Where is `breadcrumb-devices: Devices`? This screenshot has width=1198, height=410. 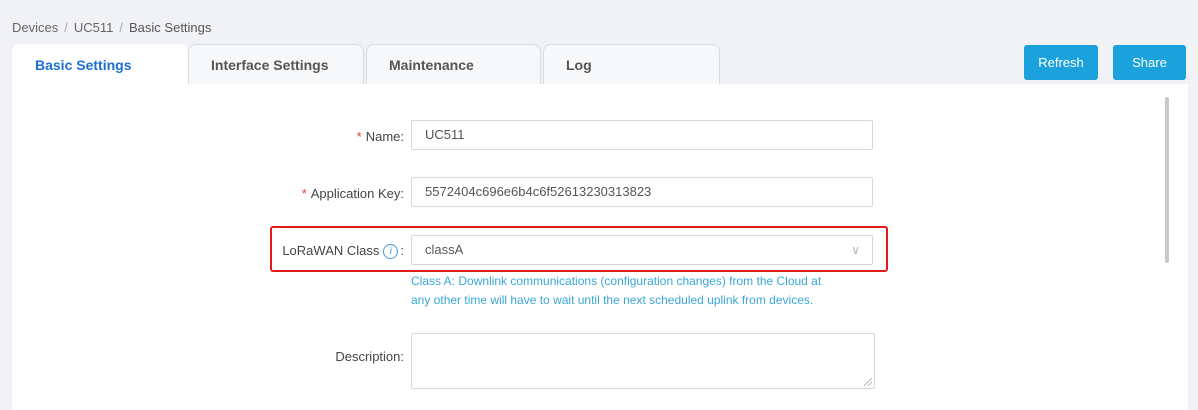
breadcrumb-devices: Devices is located at coordinates (35, 27).